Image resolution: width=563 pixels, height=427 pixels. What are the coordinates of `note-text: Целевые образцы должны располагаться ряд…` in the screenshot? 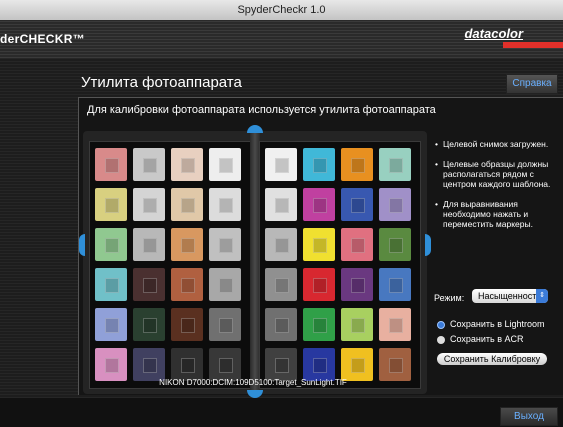 It's located at (497, 174).